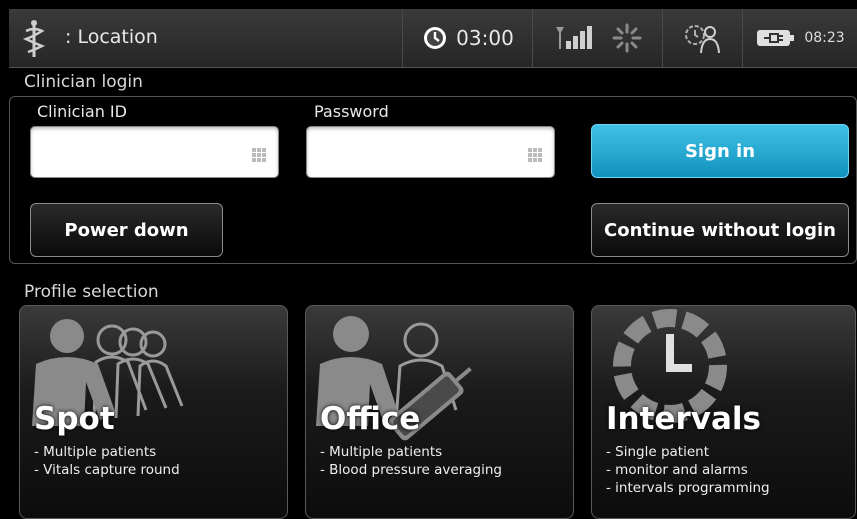  What do you see at coordinates (111, 37) in the screenshot?
I see `location-label: : Location` at bounding box center [111, 37].